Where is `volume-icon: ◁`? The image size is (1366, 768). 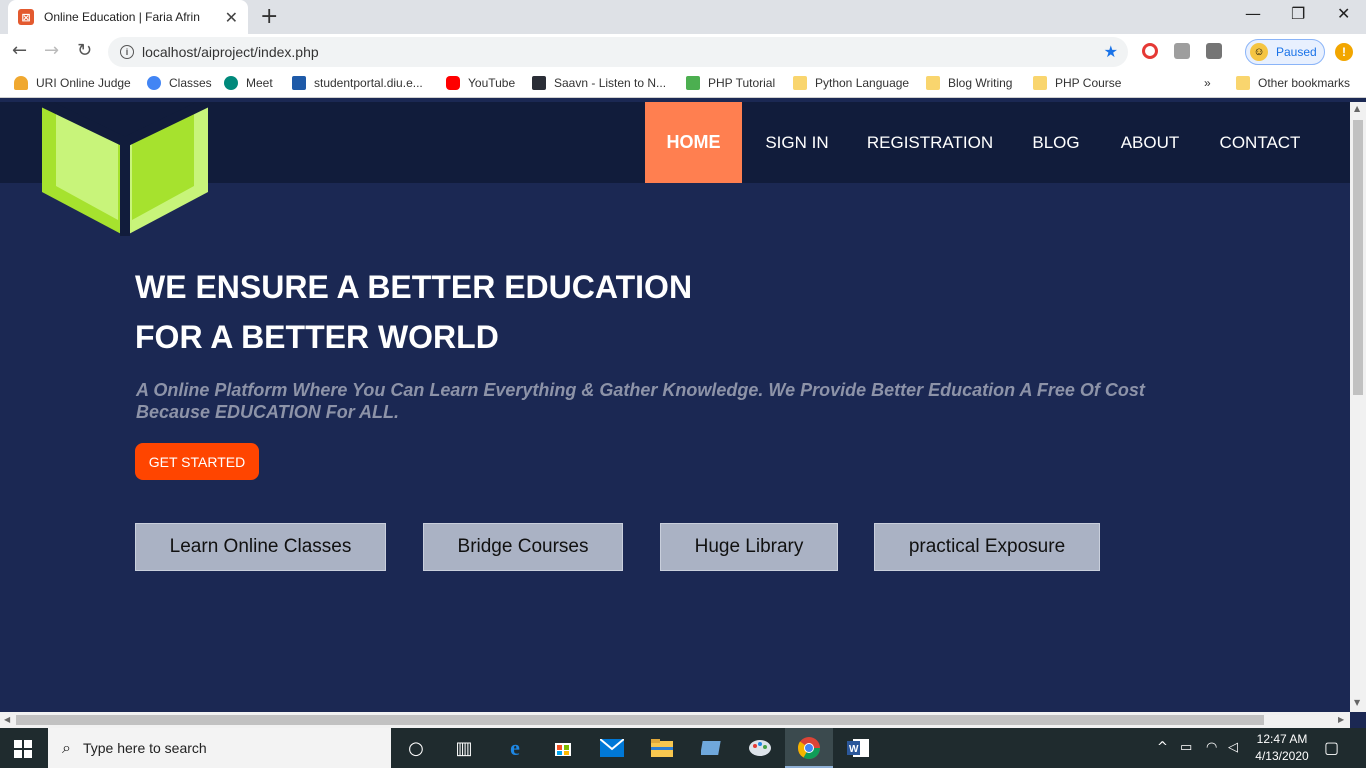
volume-icon: ◁ is located at coordinates (1233, 747).